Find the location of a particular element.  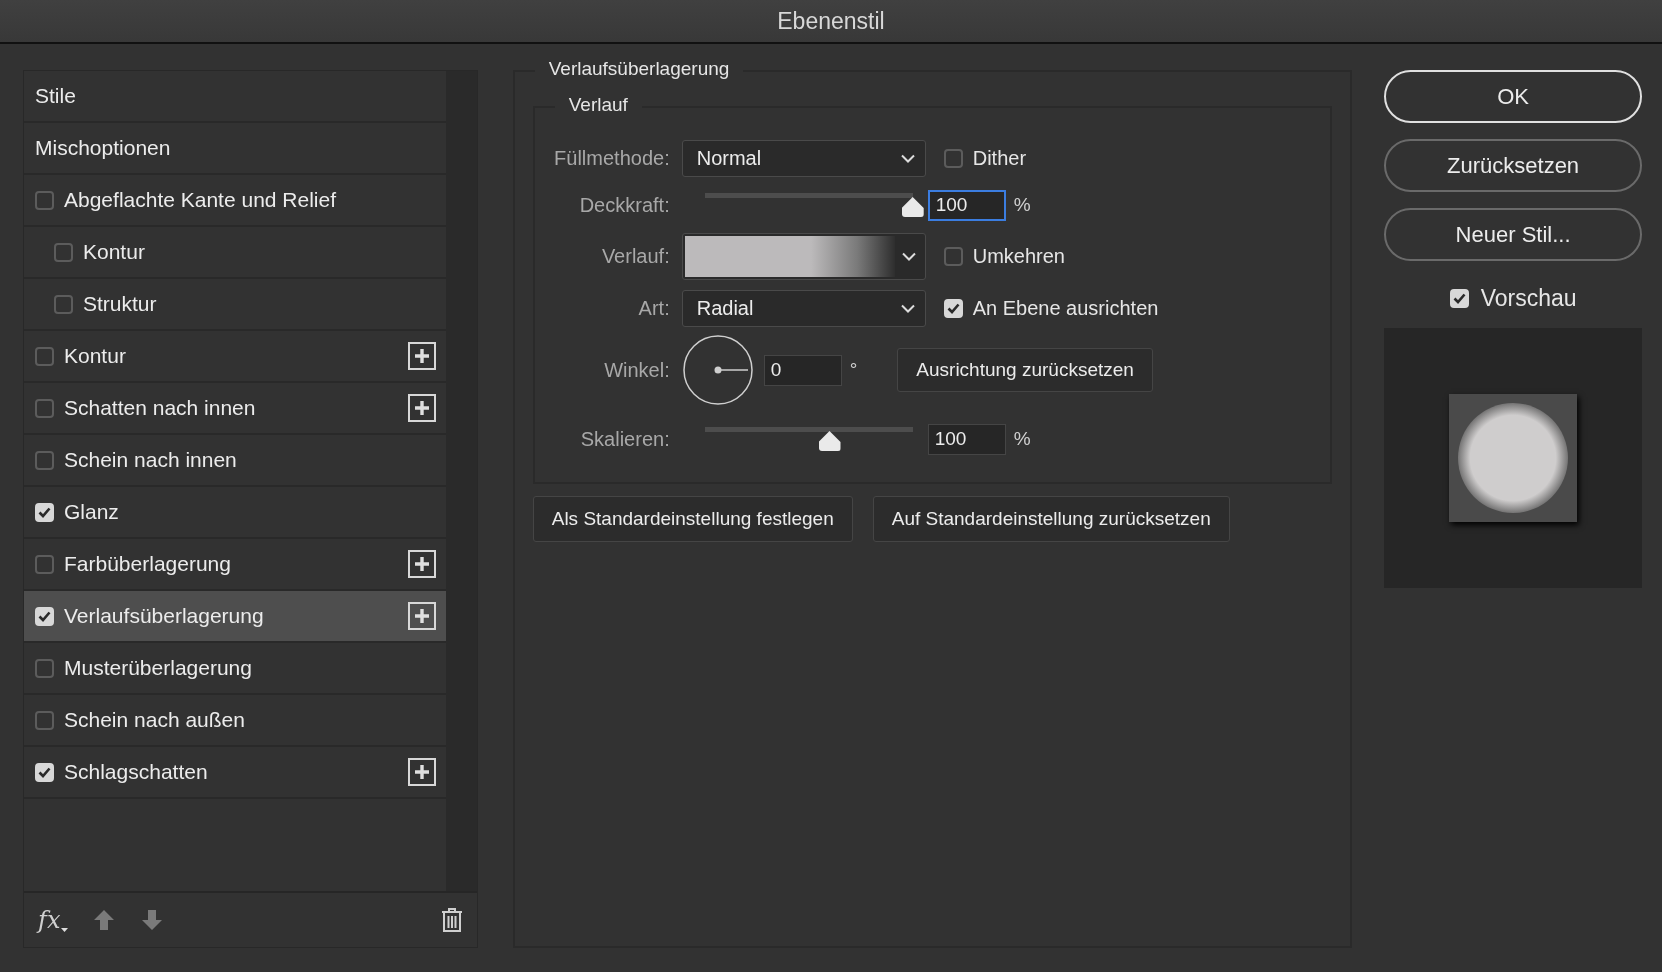

option-checkbox: Umkehren is located at coordinates (1004, 256).